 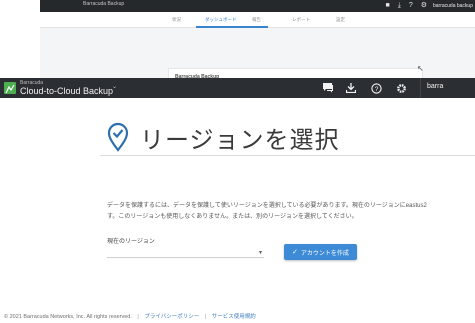 What do you see at coordinates (114, 86) in the screenshot?
I see `chevron-down-icon: ⌄` at bounding box center [114, 86].